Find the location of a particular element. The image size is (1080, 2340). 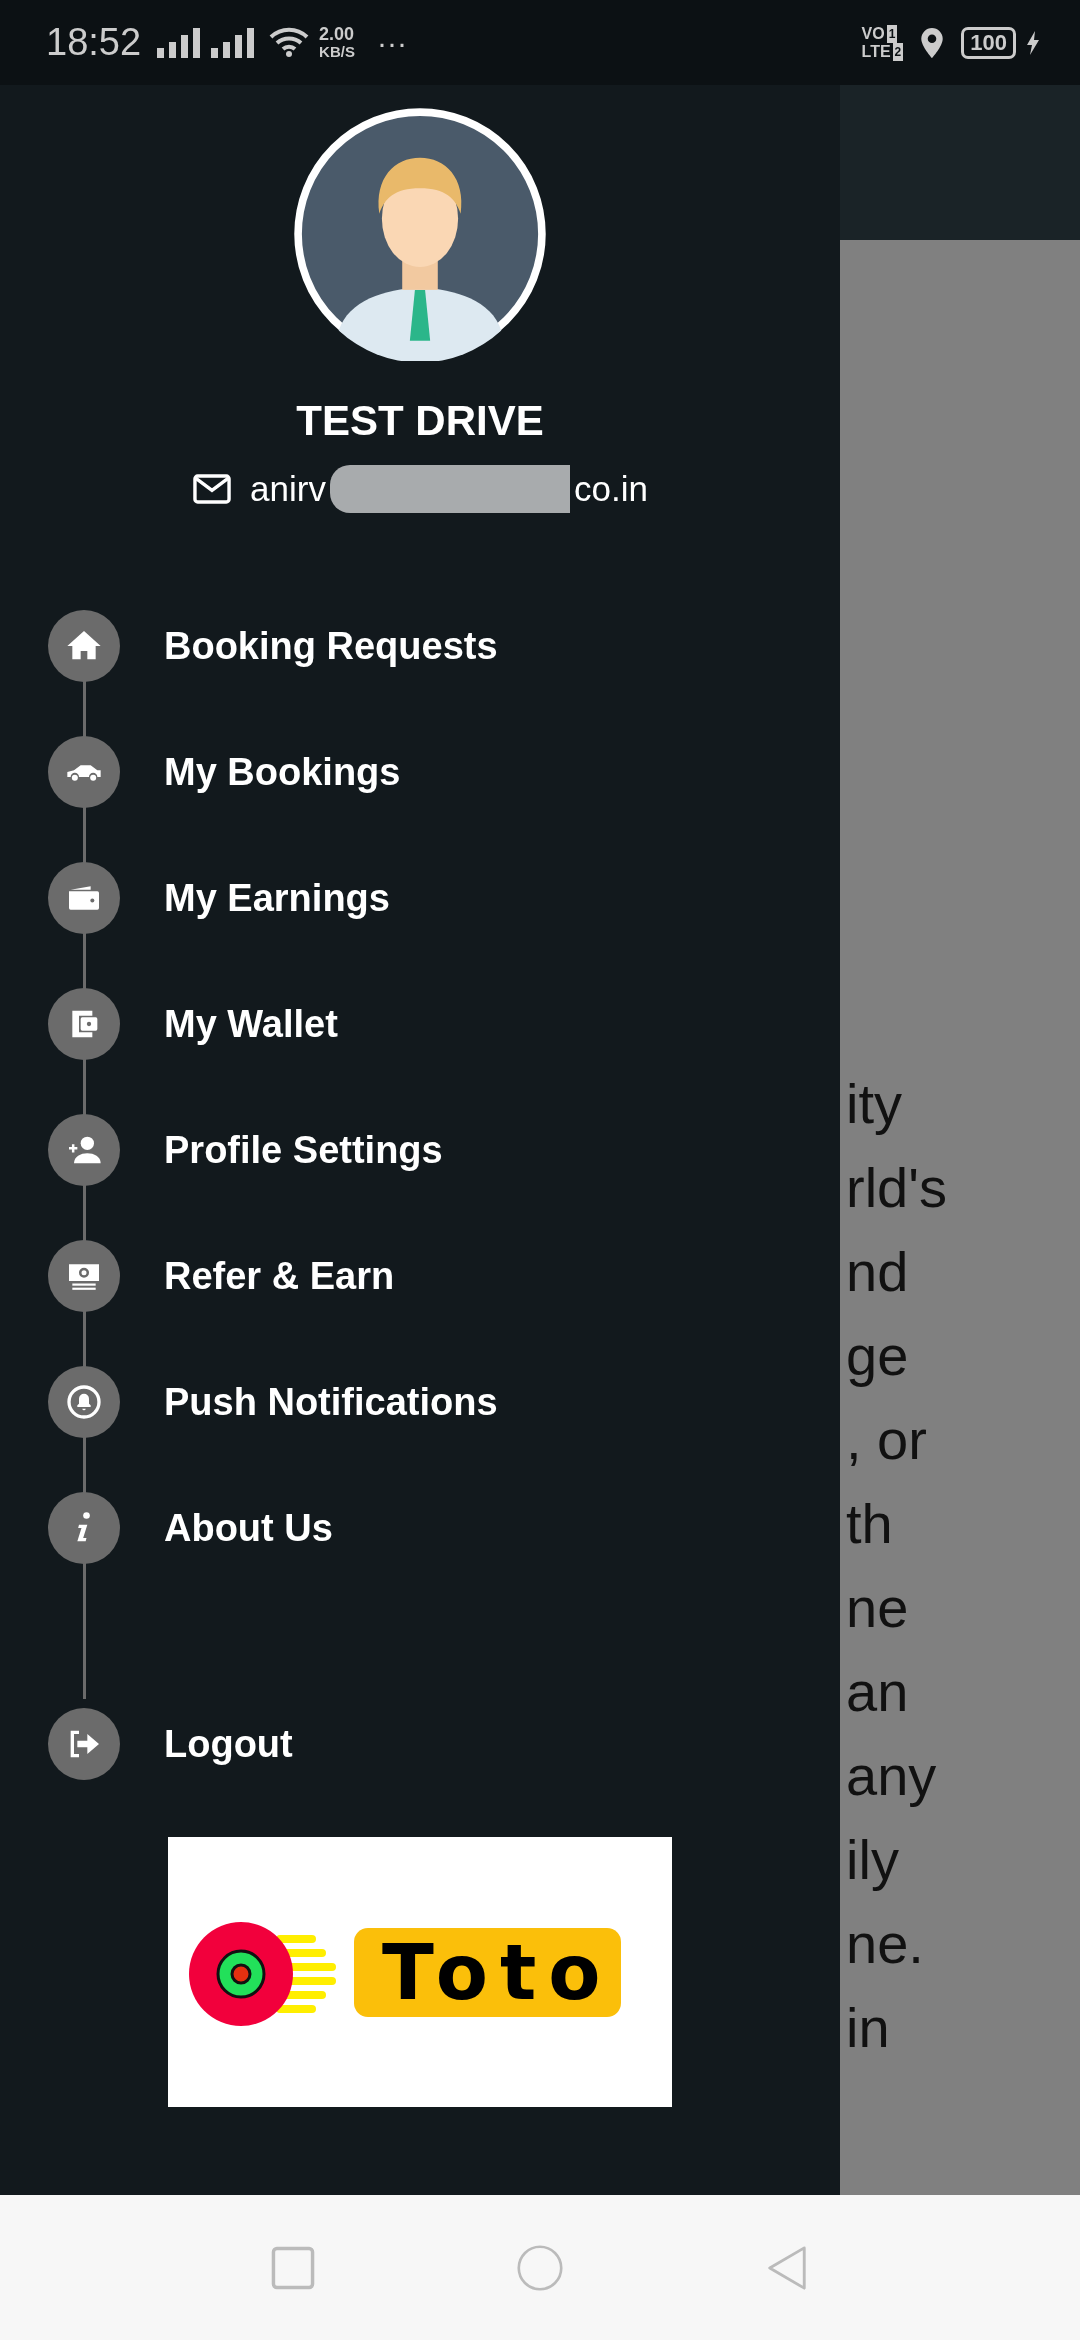

location-icon is located at coordinates (932, 42).